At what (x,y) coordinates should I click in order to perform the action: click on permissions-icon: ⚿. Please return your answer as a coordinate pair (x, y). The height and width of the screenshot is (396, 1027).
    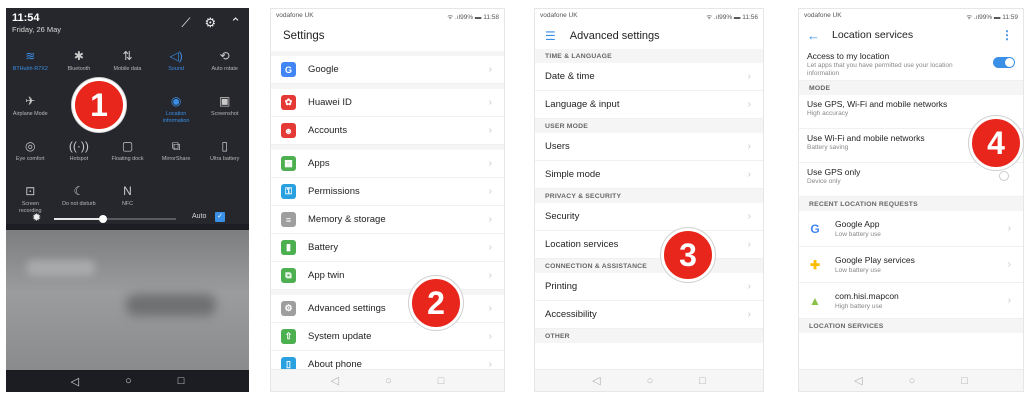
    Looking at the image, I should click on (288, 191).